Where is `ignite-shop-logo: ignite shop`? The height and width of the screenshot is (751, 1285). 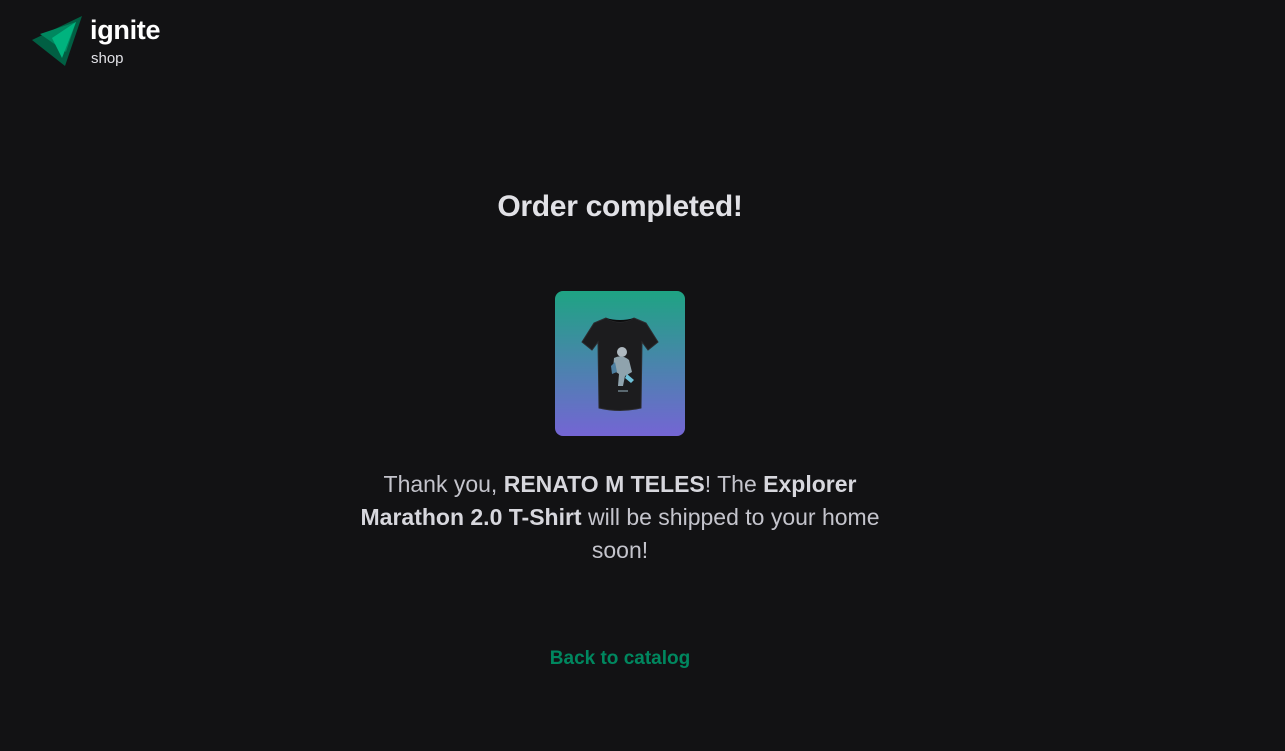 ignite-shop-logo: ignite shop is located at coordinates (95, 41).